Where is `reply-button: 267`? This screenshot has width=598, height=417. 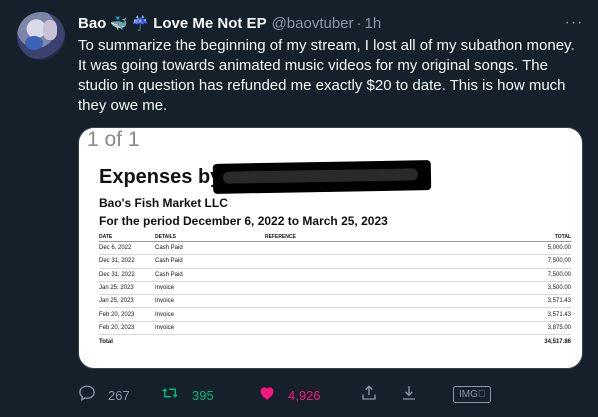 reply-button: 267 is located at coordinates (104, 395).